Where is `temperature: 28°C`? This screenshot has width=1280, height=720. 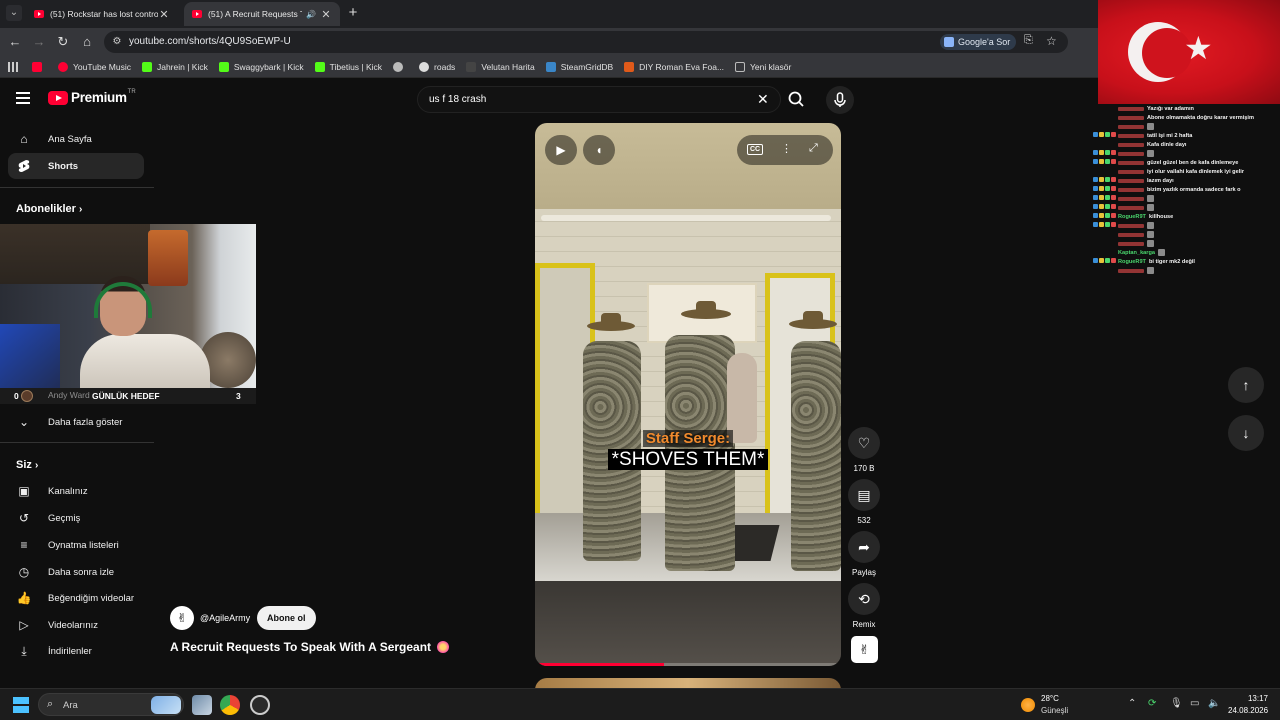 temperature: 28°C is located at coordinates (1050, 698).